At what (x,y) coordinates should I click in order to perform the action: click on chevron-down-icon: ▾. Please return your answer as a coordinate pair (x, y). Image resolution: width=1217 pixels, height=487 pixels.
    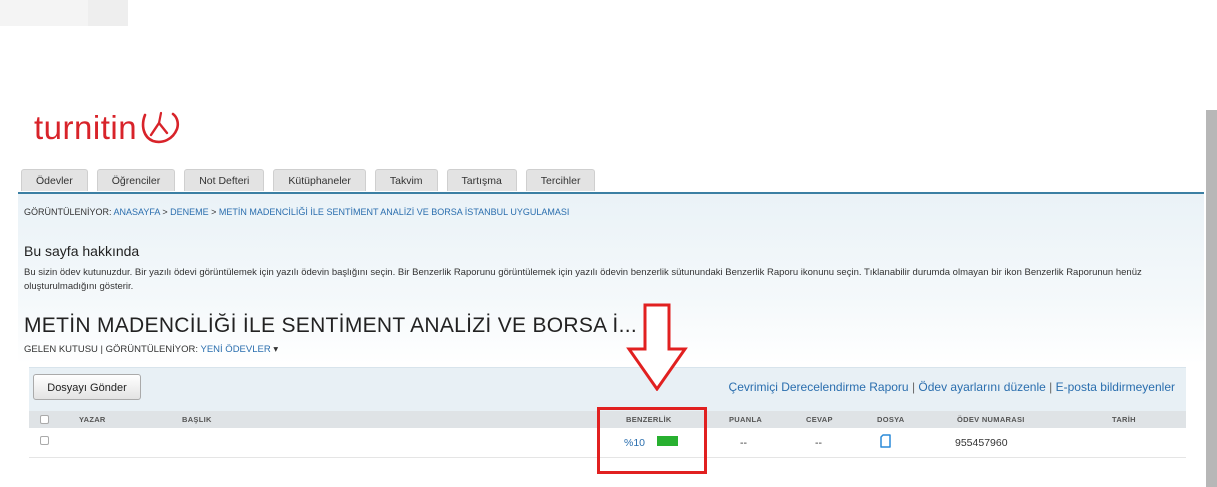
    Looking at the image, I should click on (274, 349).